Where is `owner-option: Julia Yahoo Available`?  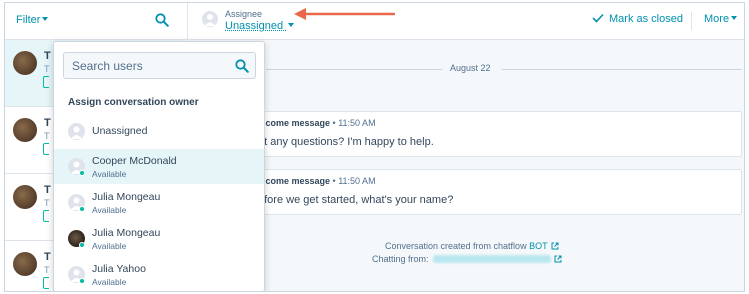 owner-option: Julia Yahoo Available is located at coordinates (159, 274).